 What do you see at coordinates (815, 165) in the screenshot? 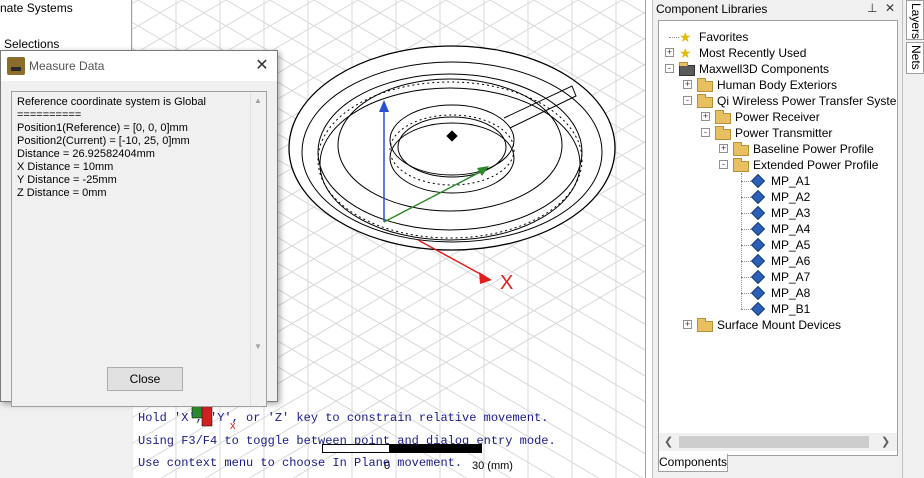
I see `tree-item: Extended Power Profile` at bounding box center [815, 165].